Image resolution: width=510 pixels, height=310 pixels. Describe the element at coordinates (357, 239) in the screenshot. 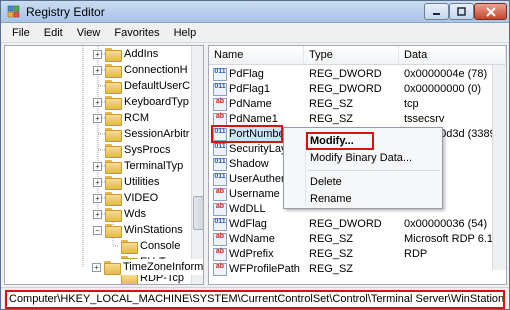

I see `value-row: ab WdName REG_SZ Microsoft RDP 6.1` at that location.